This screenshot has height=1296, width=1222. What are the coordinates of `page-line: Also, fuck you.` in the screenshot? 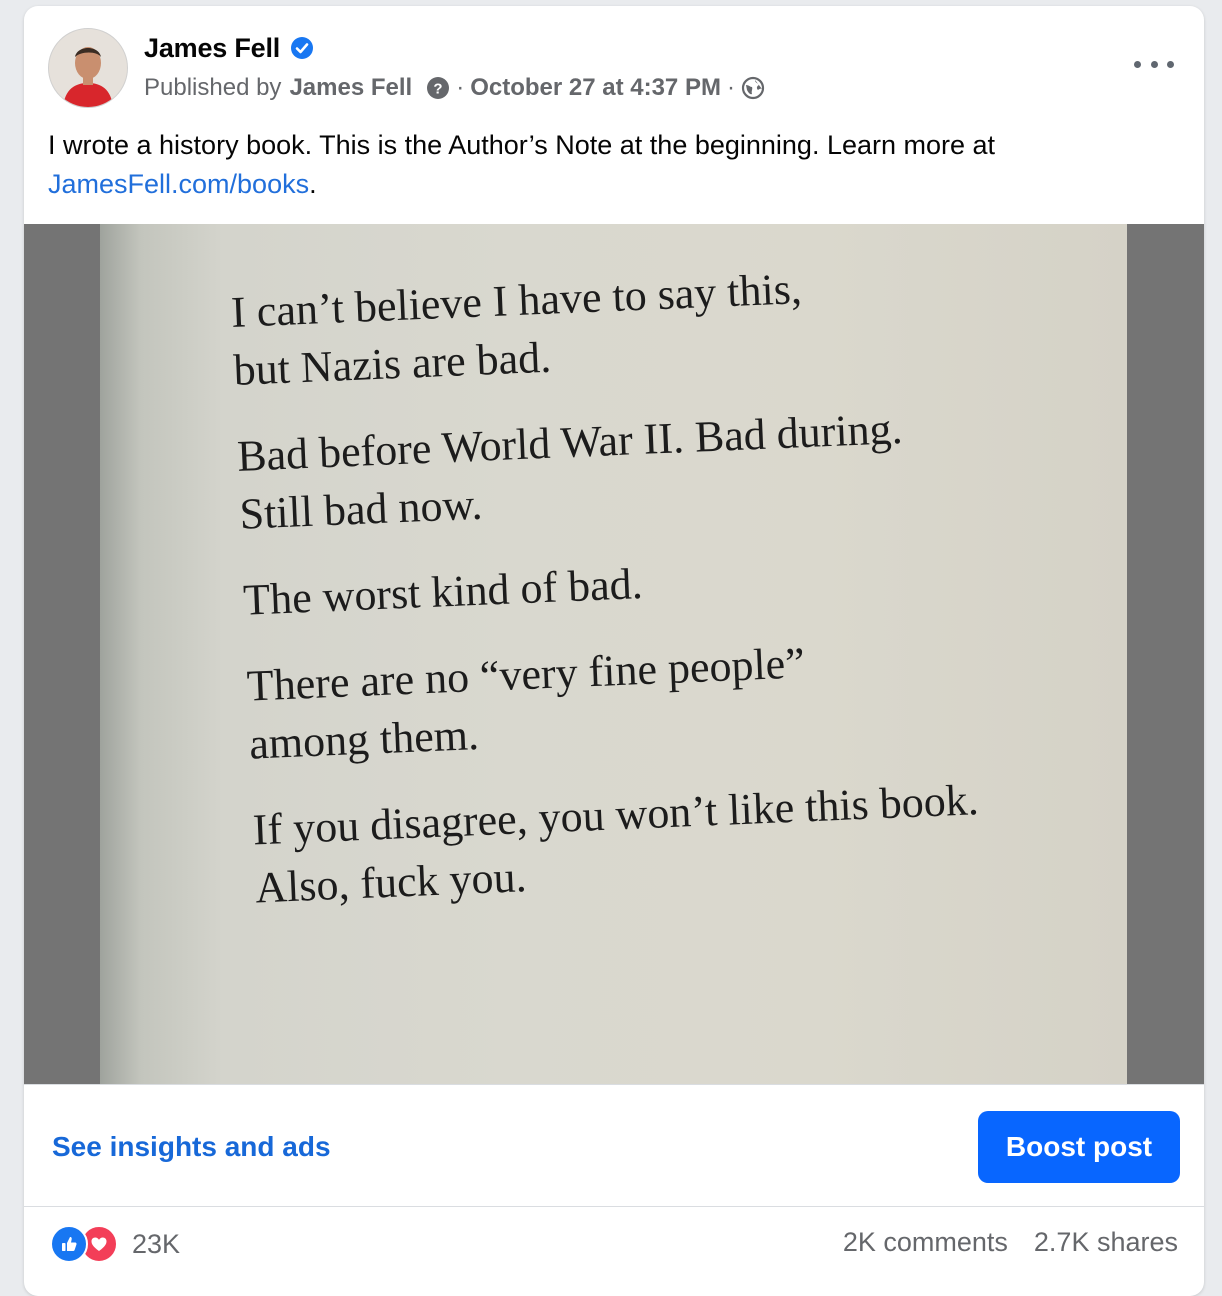 It's located at (391, 882).